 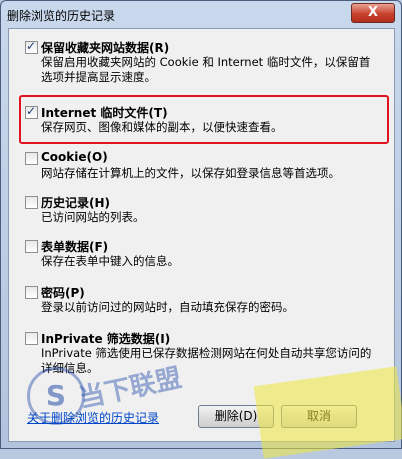 What do you see at coordinates (206, 360) in the screenshot?
I see `inprivate-description: InPrivate 筛选使用已保存数据检测网站在何处自动共享您访问的详细信息。` at bounding box center [206, 360].